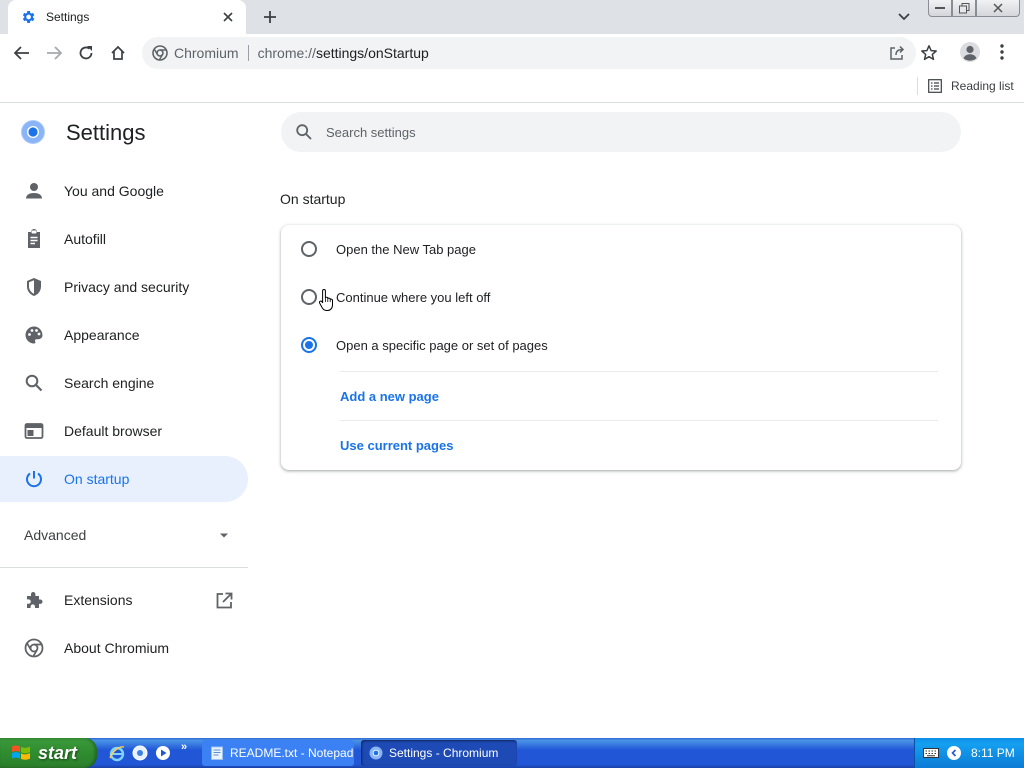  I want to click on forward-button, so click(54, 53).